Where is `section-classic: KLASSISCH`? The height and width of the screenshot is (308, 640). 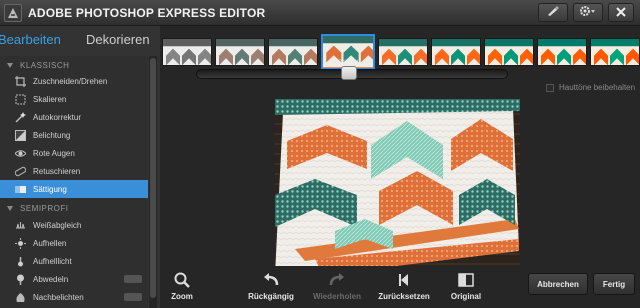 section-classic: KLASSISCH is located at coordinates (74, 65).